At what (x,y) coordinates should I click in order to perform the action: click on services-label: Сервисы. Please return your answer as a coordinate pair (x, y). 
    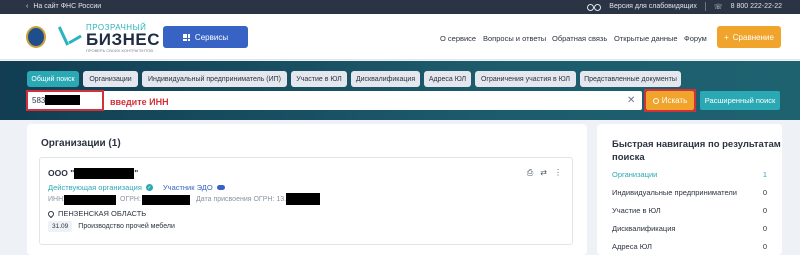
    Looking at the image, I should click on (211, 37).